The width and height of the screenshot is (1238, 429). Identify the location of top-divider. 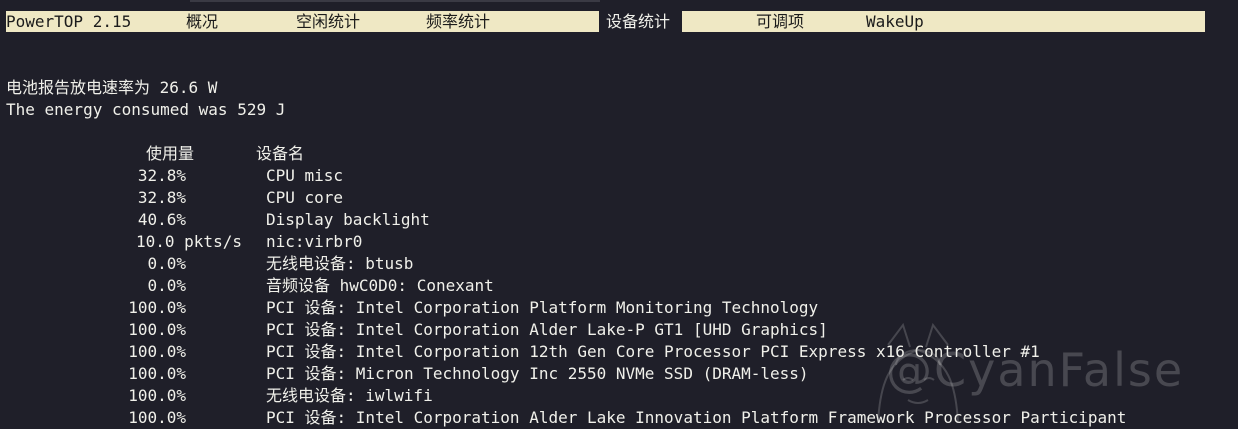
(395, 1).